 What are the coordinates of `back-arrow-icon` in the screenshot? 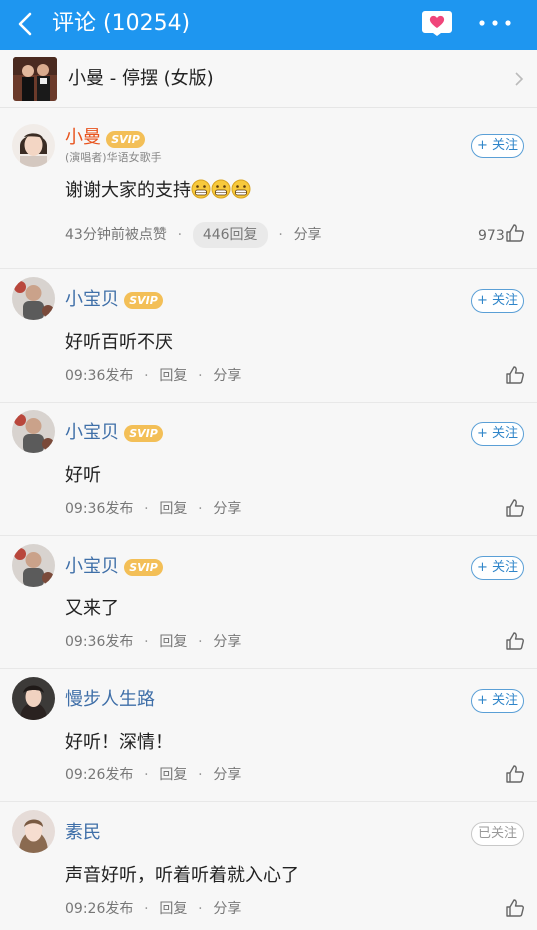 It's located at (26, 24).